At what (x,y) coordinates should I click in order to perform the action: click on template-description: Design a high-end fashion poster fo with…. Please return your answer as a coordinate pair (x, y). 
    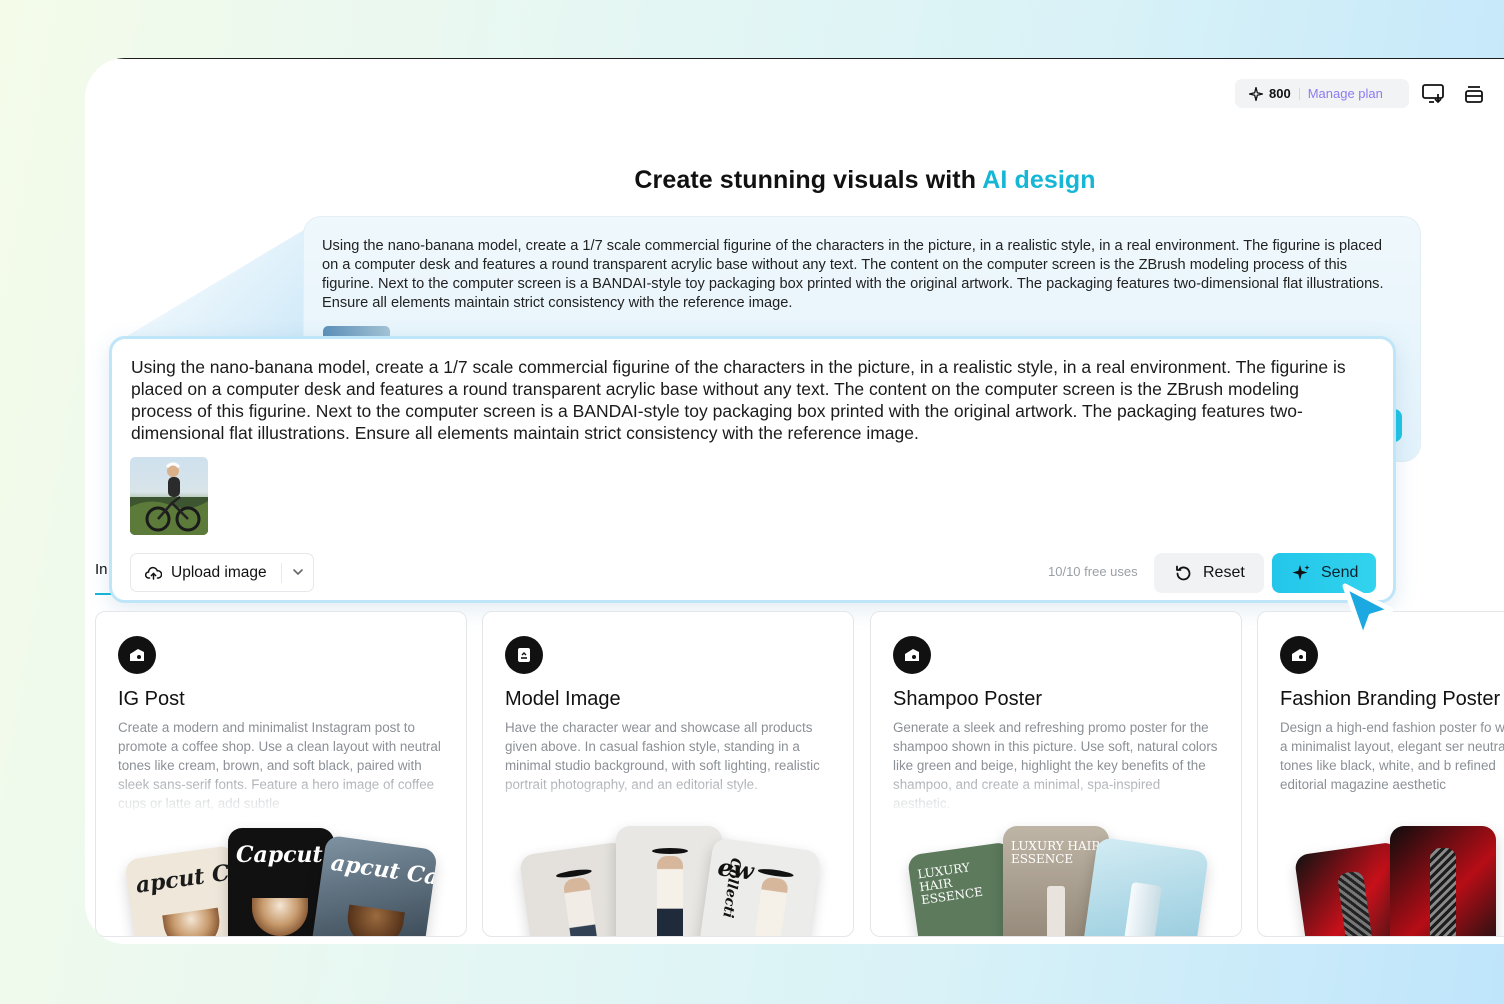
    Looking at the image, I should click on (1392, 764).